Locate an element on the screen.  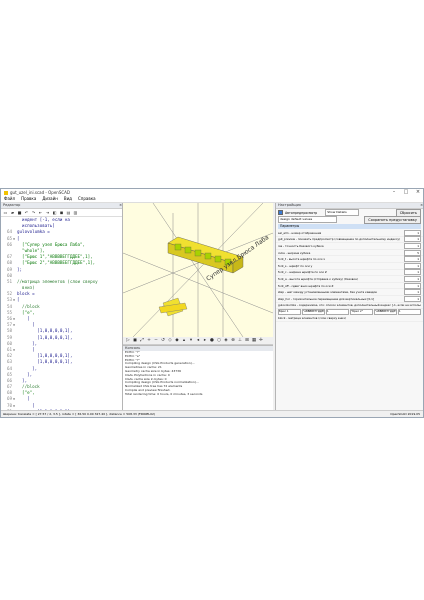
indent-icon: ⇥ is located at coordinates (47, 212).